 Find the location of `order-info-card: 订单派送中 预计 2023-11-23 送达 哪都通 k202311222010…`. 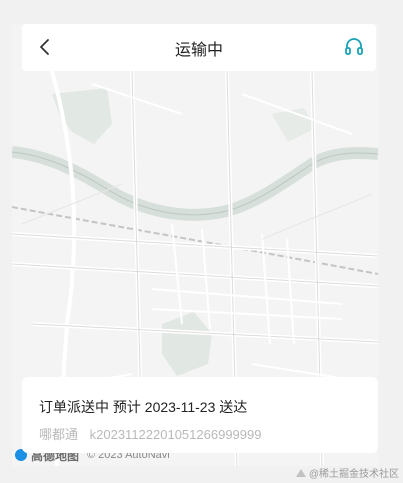

order-info-card: 订单派送中 预计 2023-11-23 送达 哪都通 k202311222010… is located at coordinates (200, 415).